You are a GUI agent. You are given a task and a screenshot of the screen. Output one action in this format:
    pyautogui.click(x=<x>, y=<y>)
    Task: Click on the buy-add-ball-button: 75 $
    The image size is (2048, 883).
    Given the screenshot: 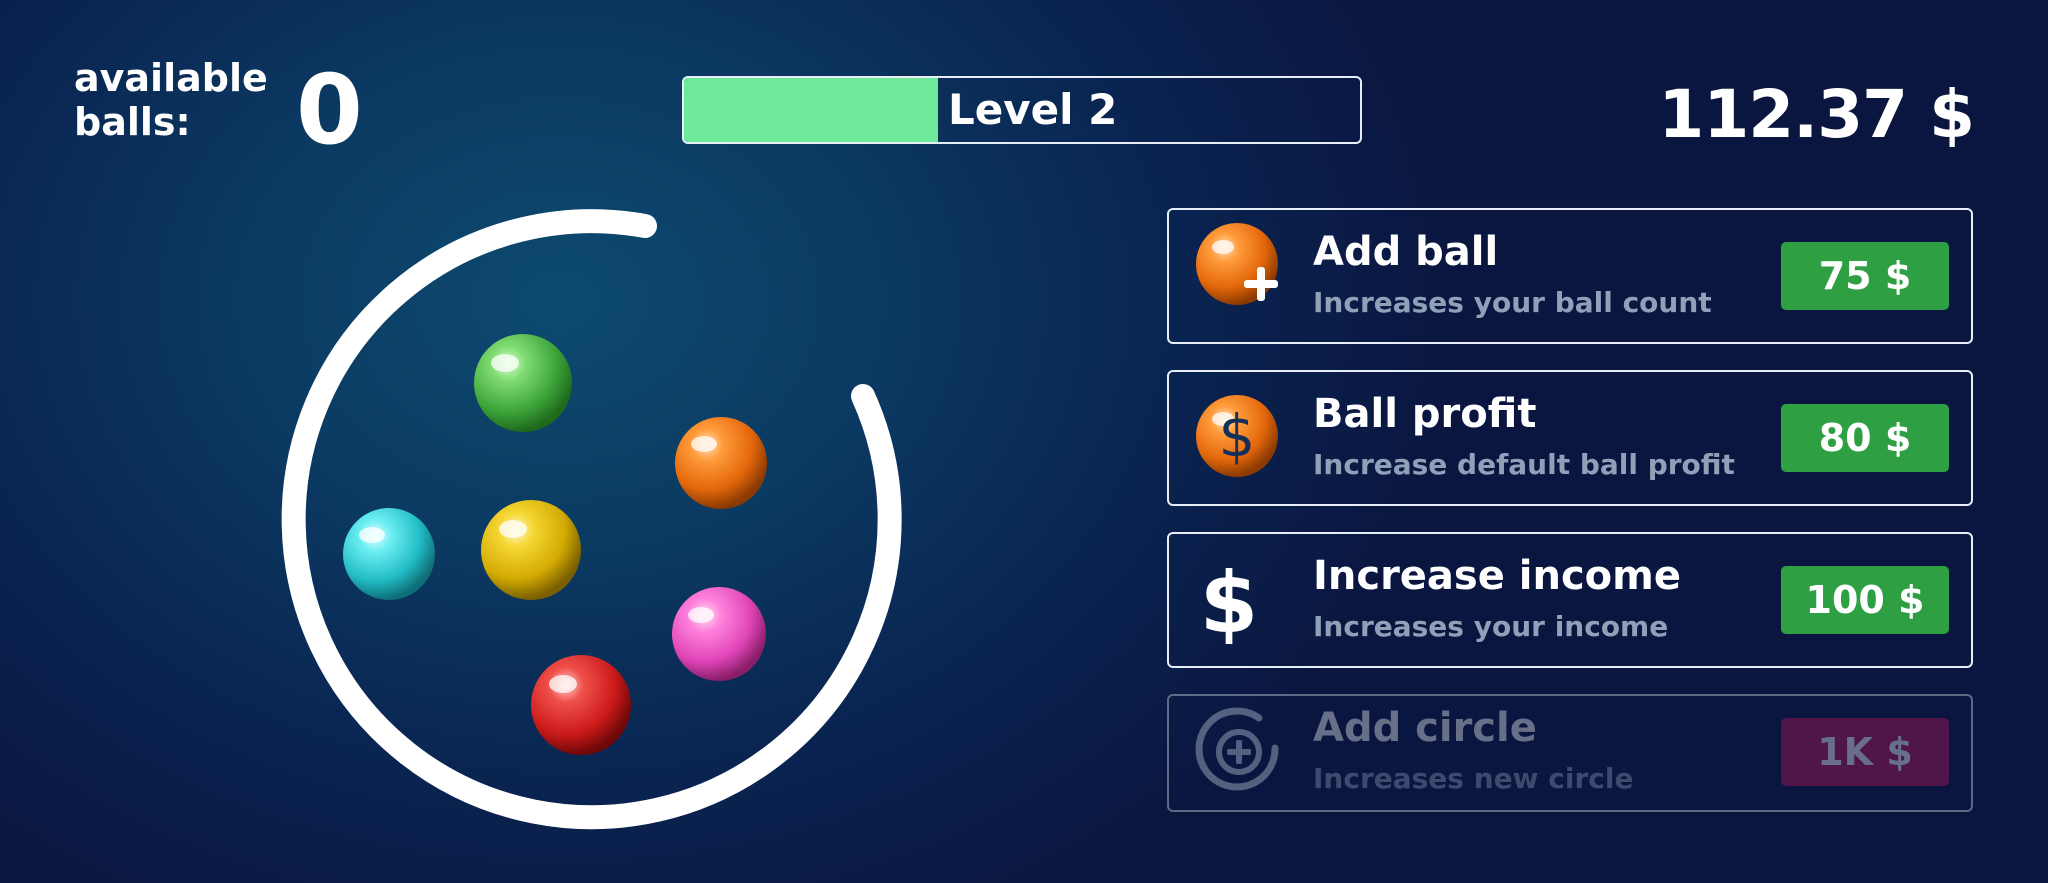 What is the action you would take?
    pyautogui.click(x=1865, y=276)
    